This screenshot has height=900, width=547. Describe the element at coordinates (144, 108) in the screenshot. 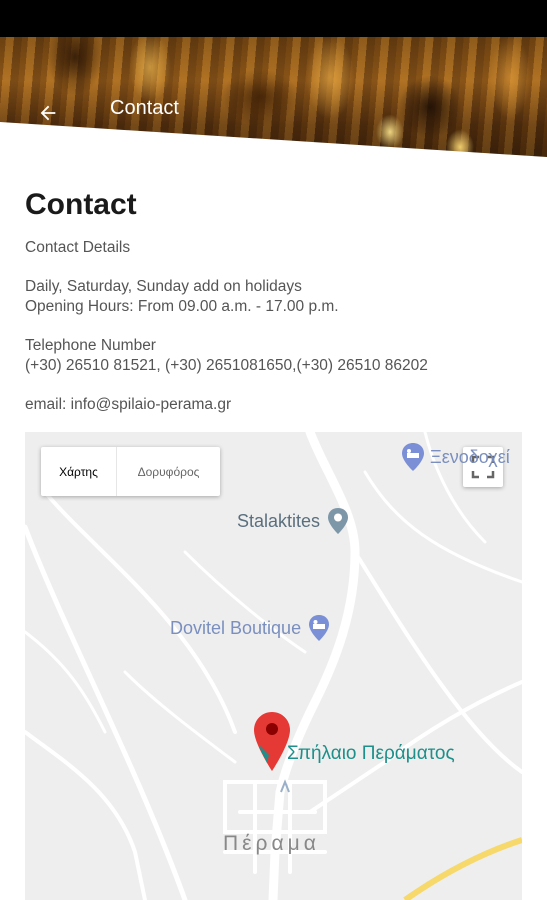

I see `header-title: Contact` at that location.